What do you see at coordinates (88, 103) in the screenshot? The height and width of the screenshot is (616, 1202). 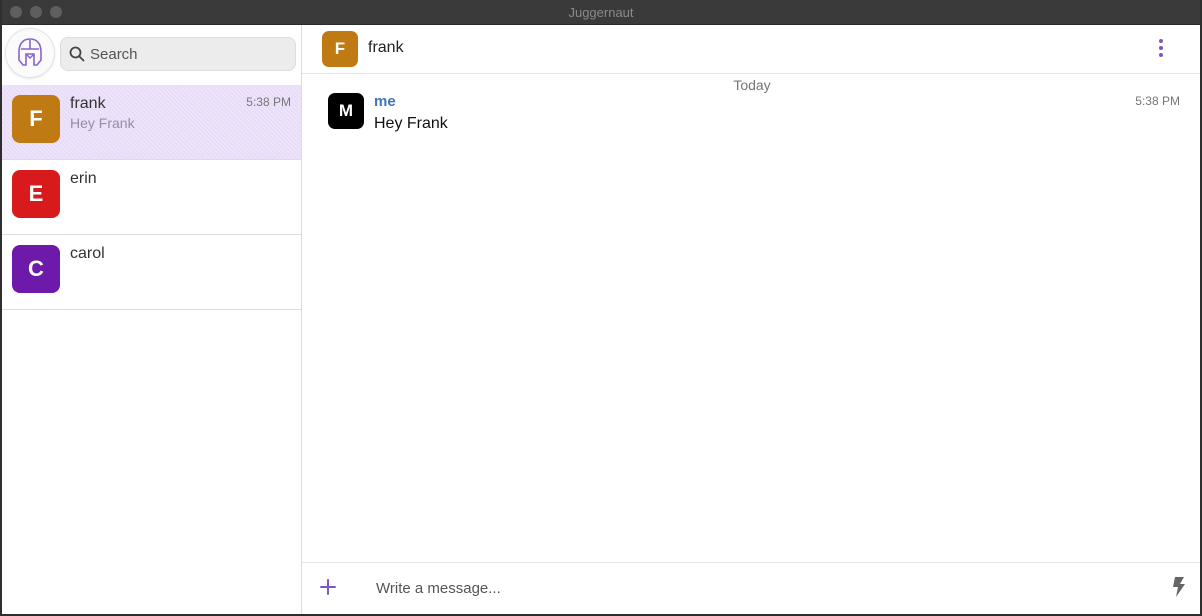 I see `chat-name: frank` at bounding box center [88, 103].